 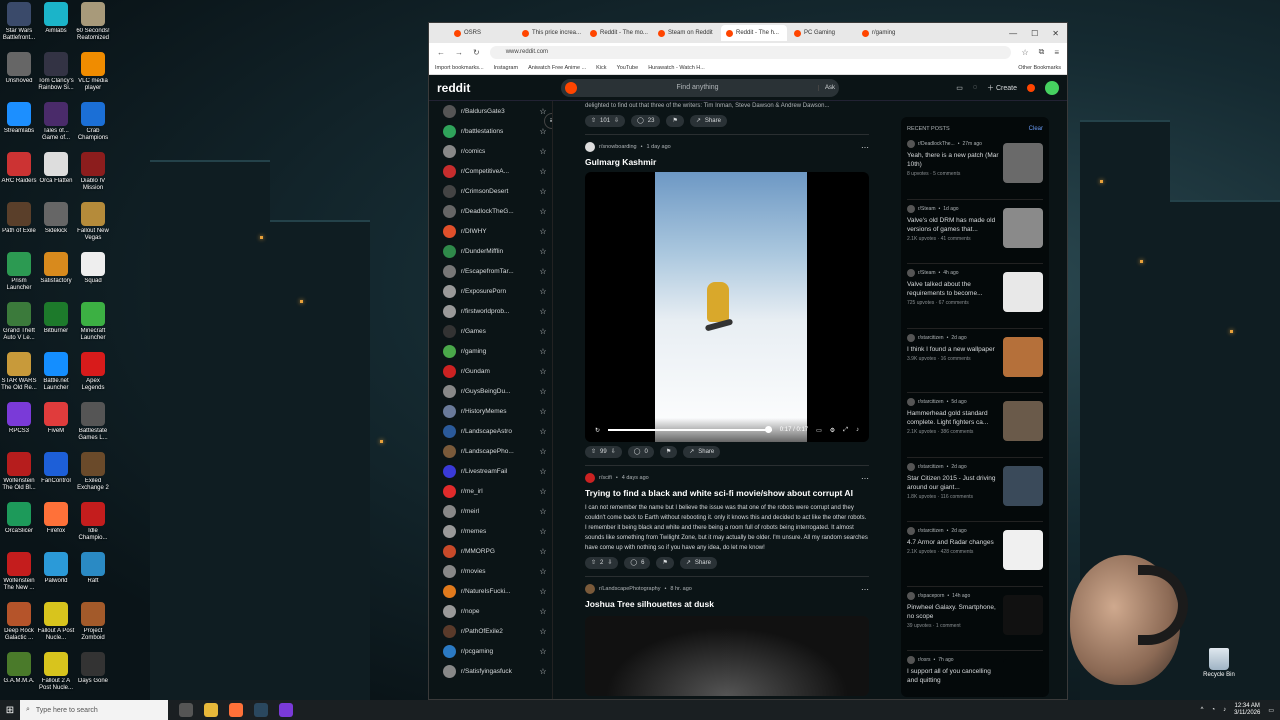 What do you see at coordinates (497, 671) in the screenshot?
I see `sidebar-subreddit-item: r/Satisfyingasfuck ☆` at bounding box center [497, 671].